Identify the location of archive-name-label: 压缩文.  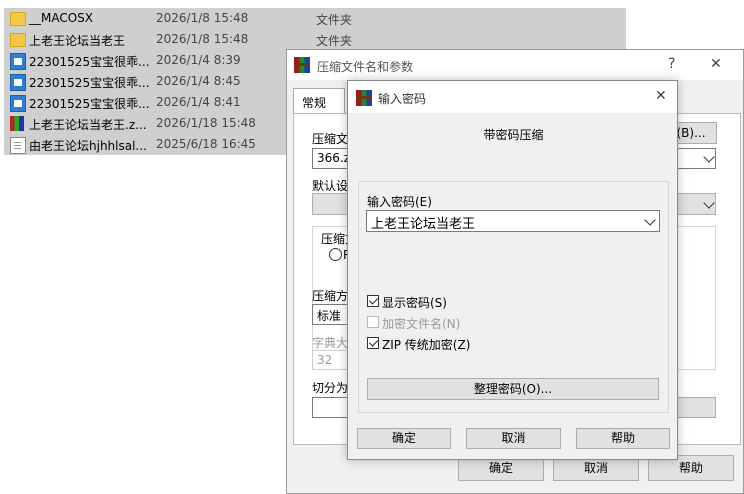
(330, 139).